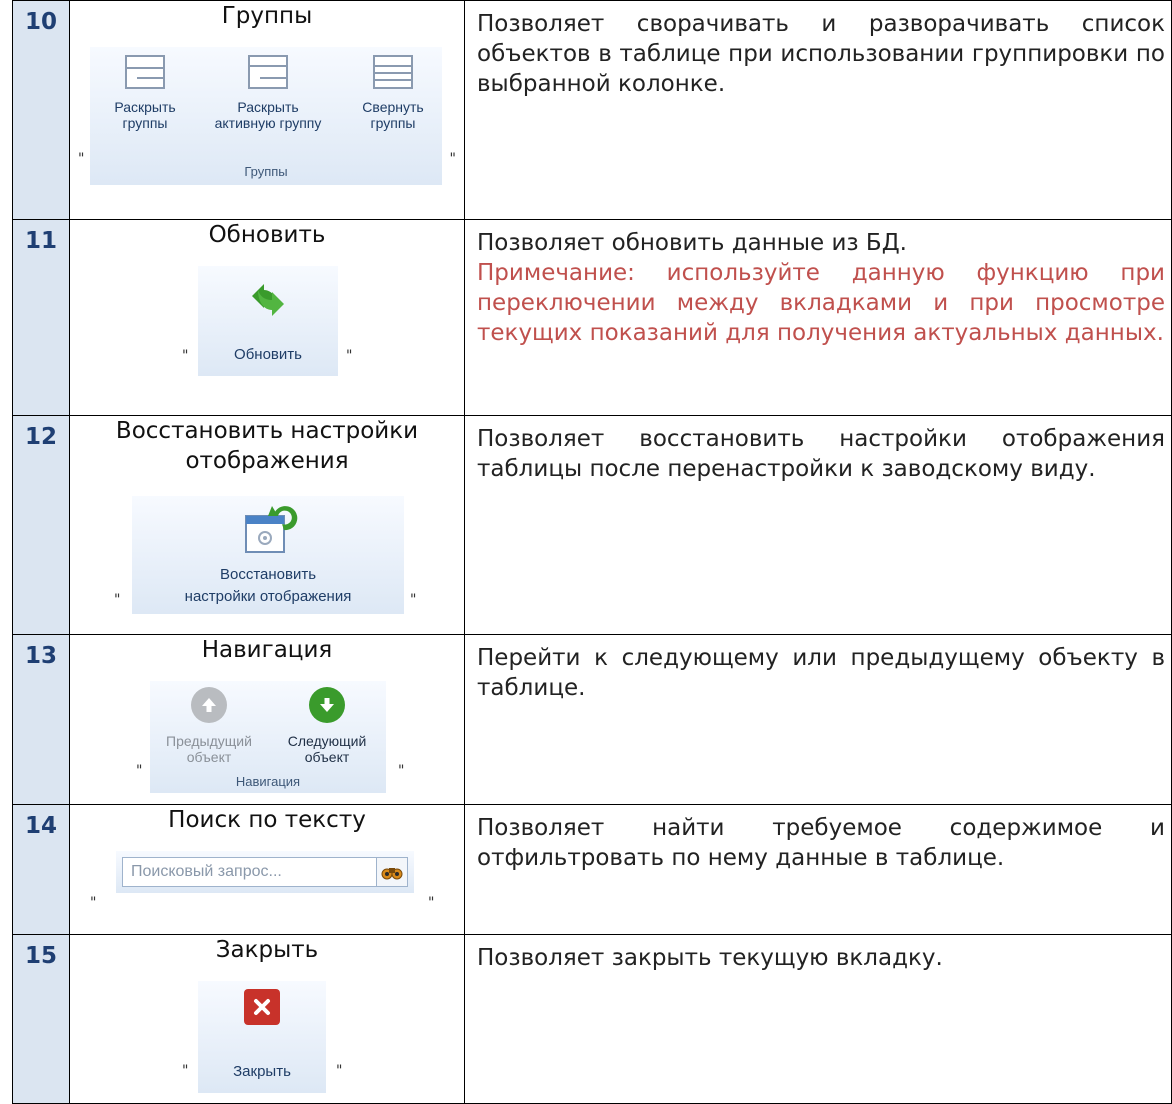 The height and width of the screenshot is (1104, 1172). What do you see at coordinates (268, 354) in the screenshot?
I see `refresh-label: Обновить` at bounding box center [268, 354].